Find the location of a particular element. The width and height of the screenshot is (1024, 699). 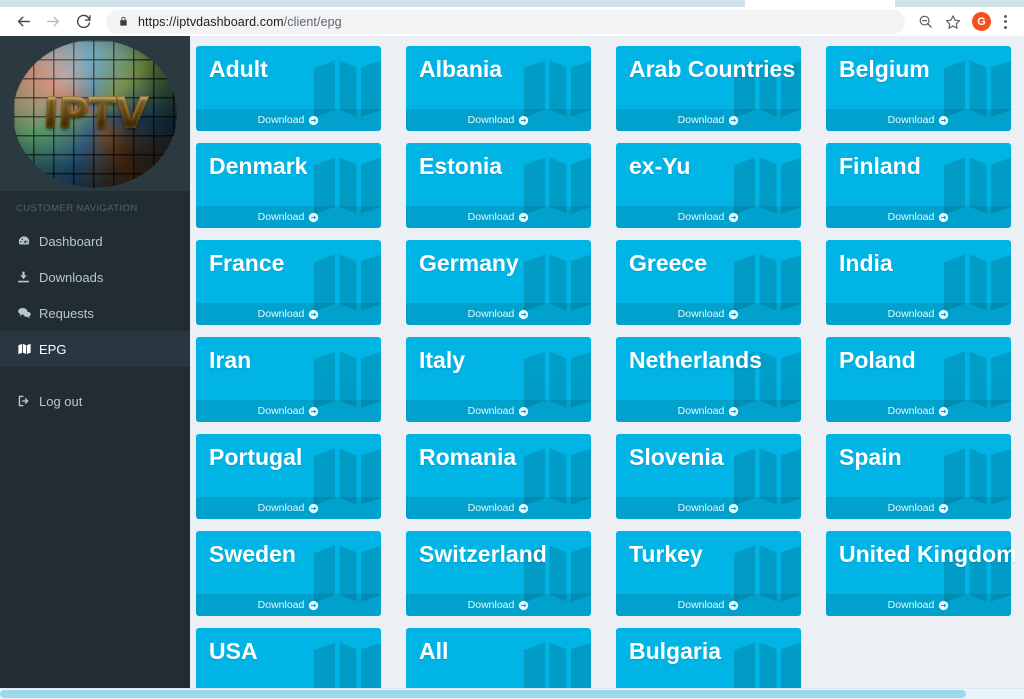

epg-card: ex-Yu Download is located at coordinates (708, 185).